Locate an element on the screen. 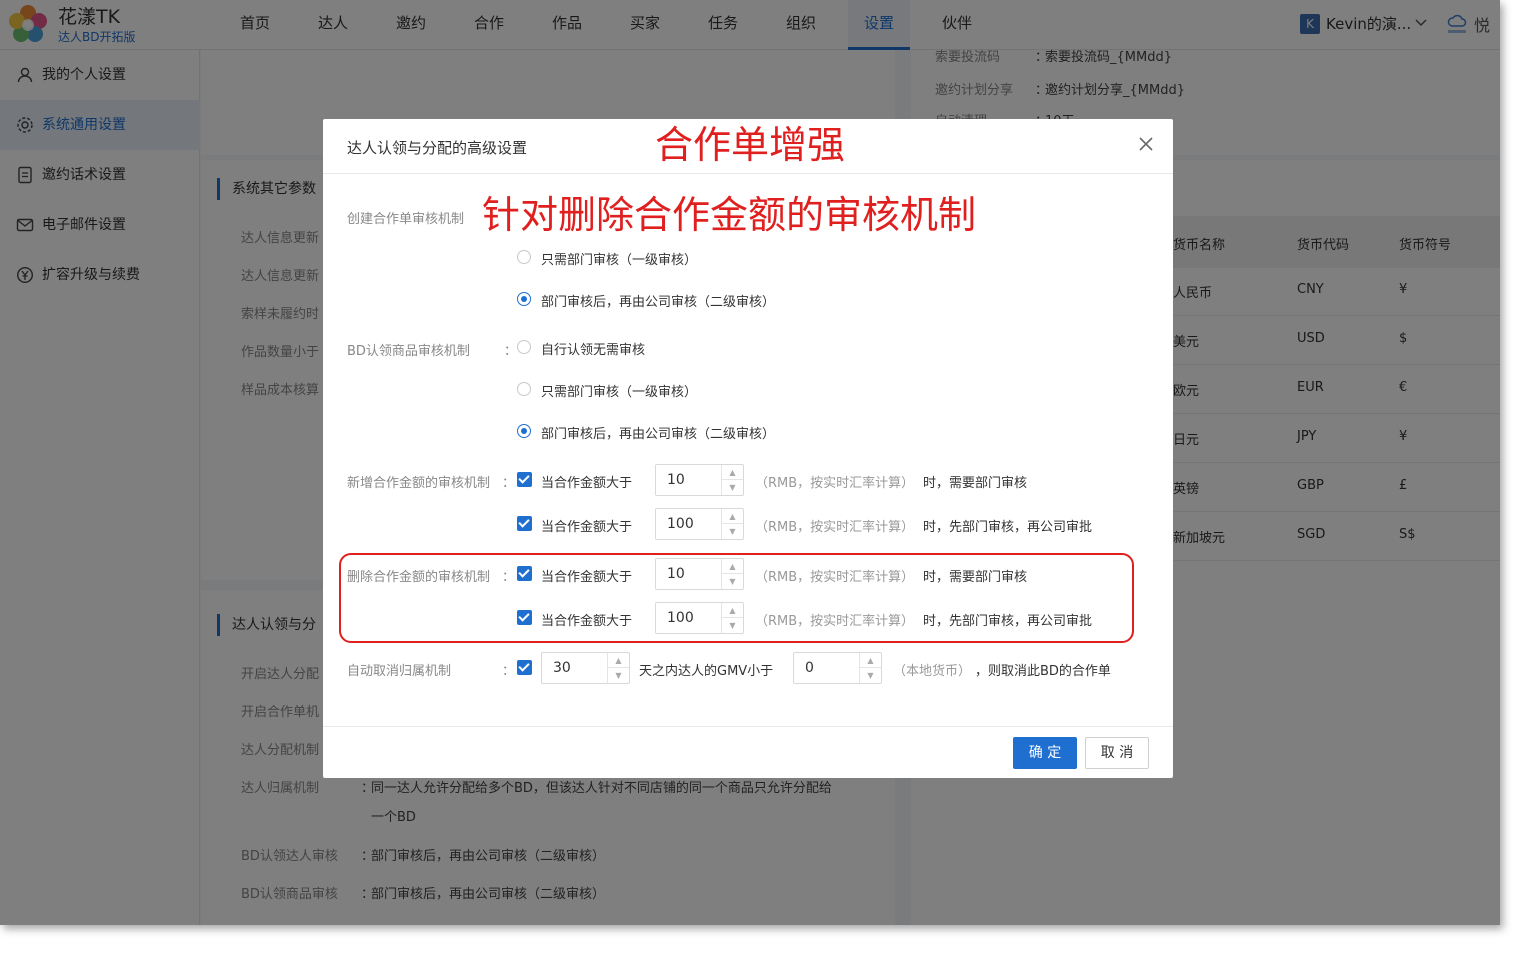 The height and width of the screenshot is (953, 1521). auto-cancel-checkbox is located at coordinates (524, 667).